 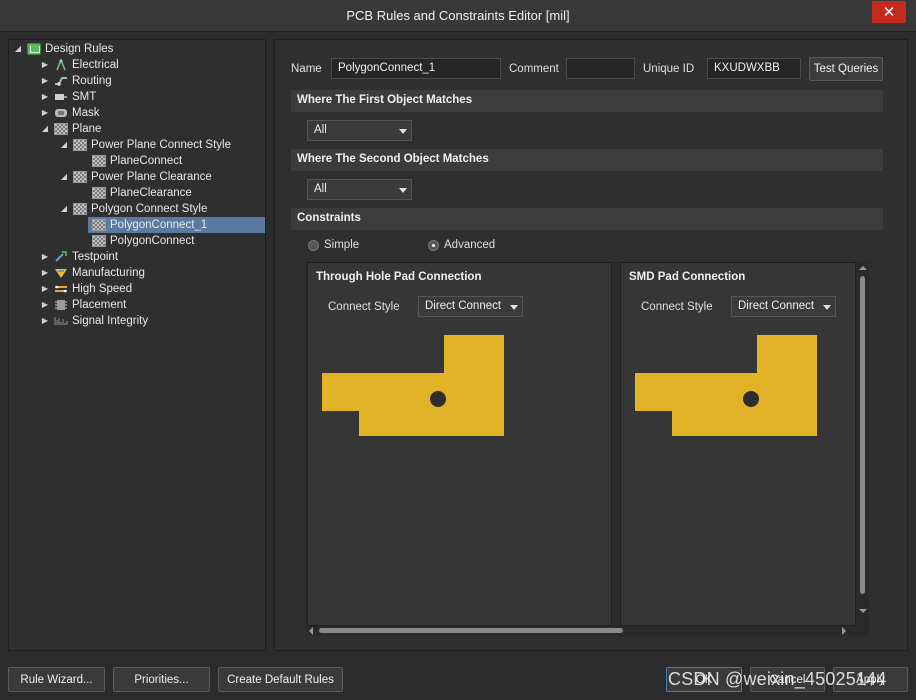 I want to click on tree-label: PlaneClearance, so click(x=151, y=193).